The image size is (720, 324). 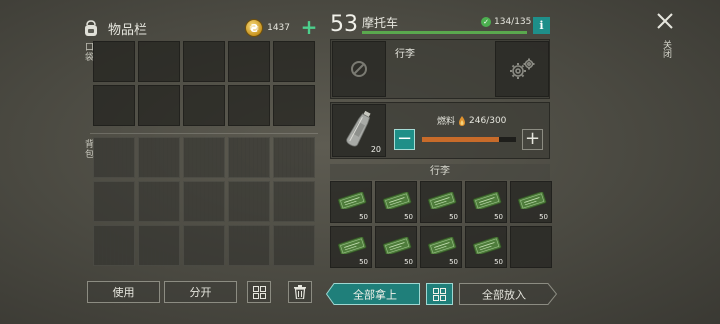 I want to click on trash-icon, so click(x=300, y=292).